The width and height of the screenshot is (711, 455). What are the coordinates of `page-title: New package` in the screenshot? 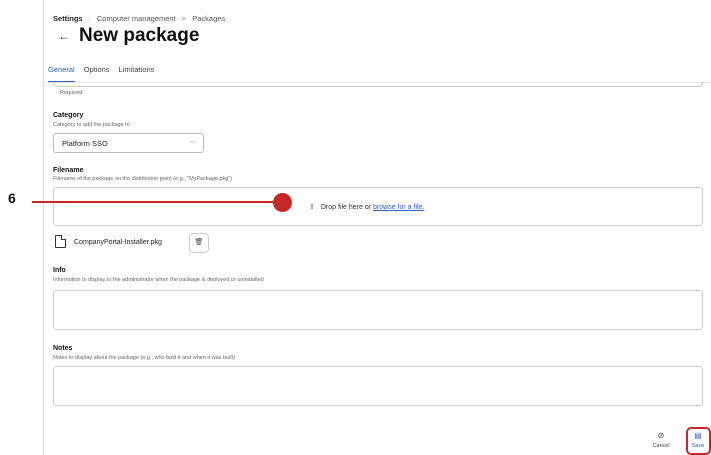 It's located at (139, 35).